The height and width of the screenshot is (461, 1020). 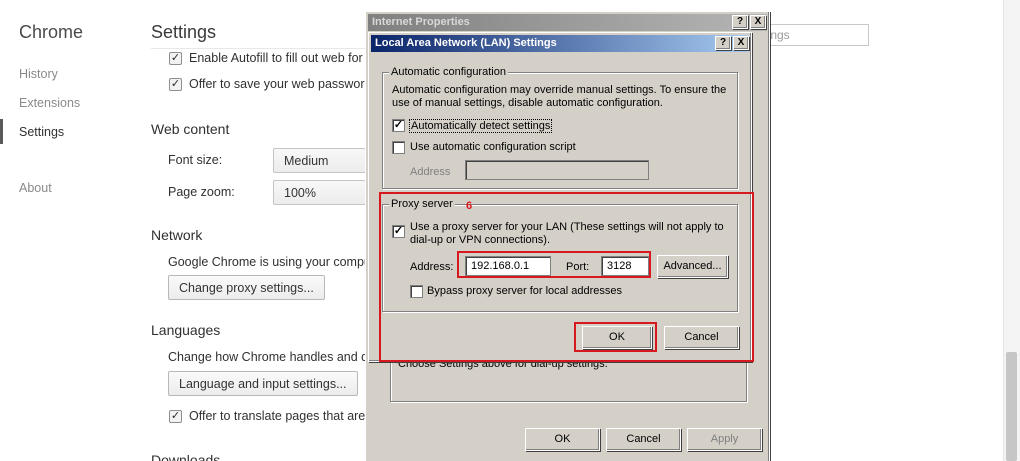 I want to click on use-script-label: Use automatic configuration script, so click(x=493, y=147).